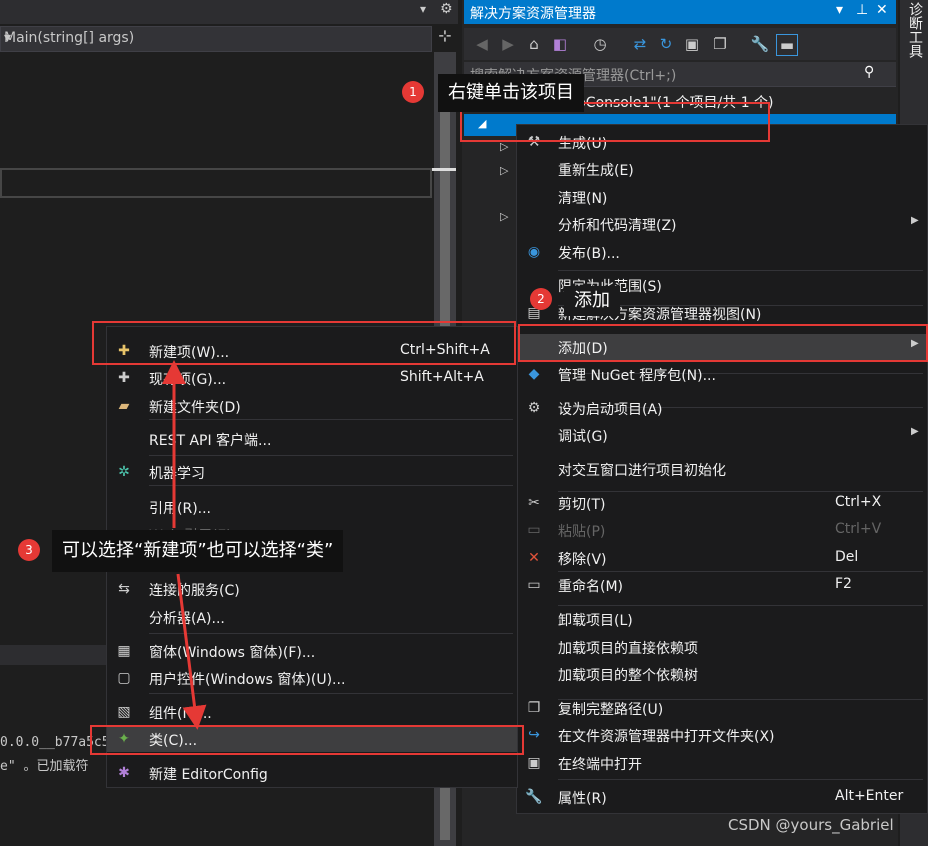 This screenshot has width=928, height=846. I want to click on watermark: CSDN @yours_Gabriel, so click(811, 825).